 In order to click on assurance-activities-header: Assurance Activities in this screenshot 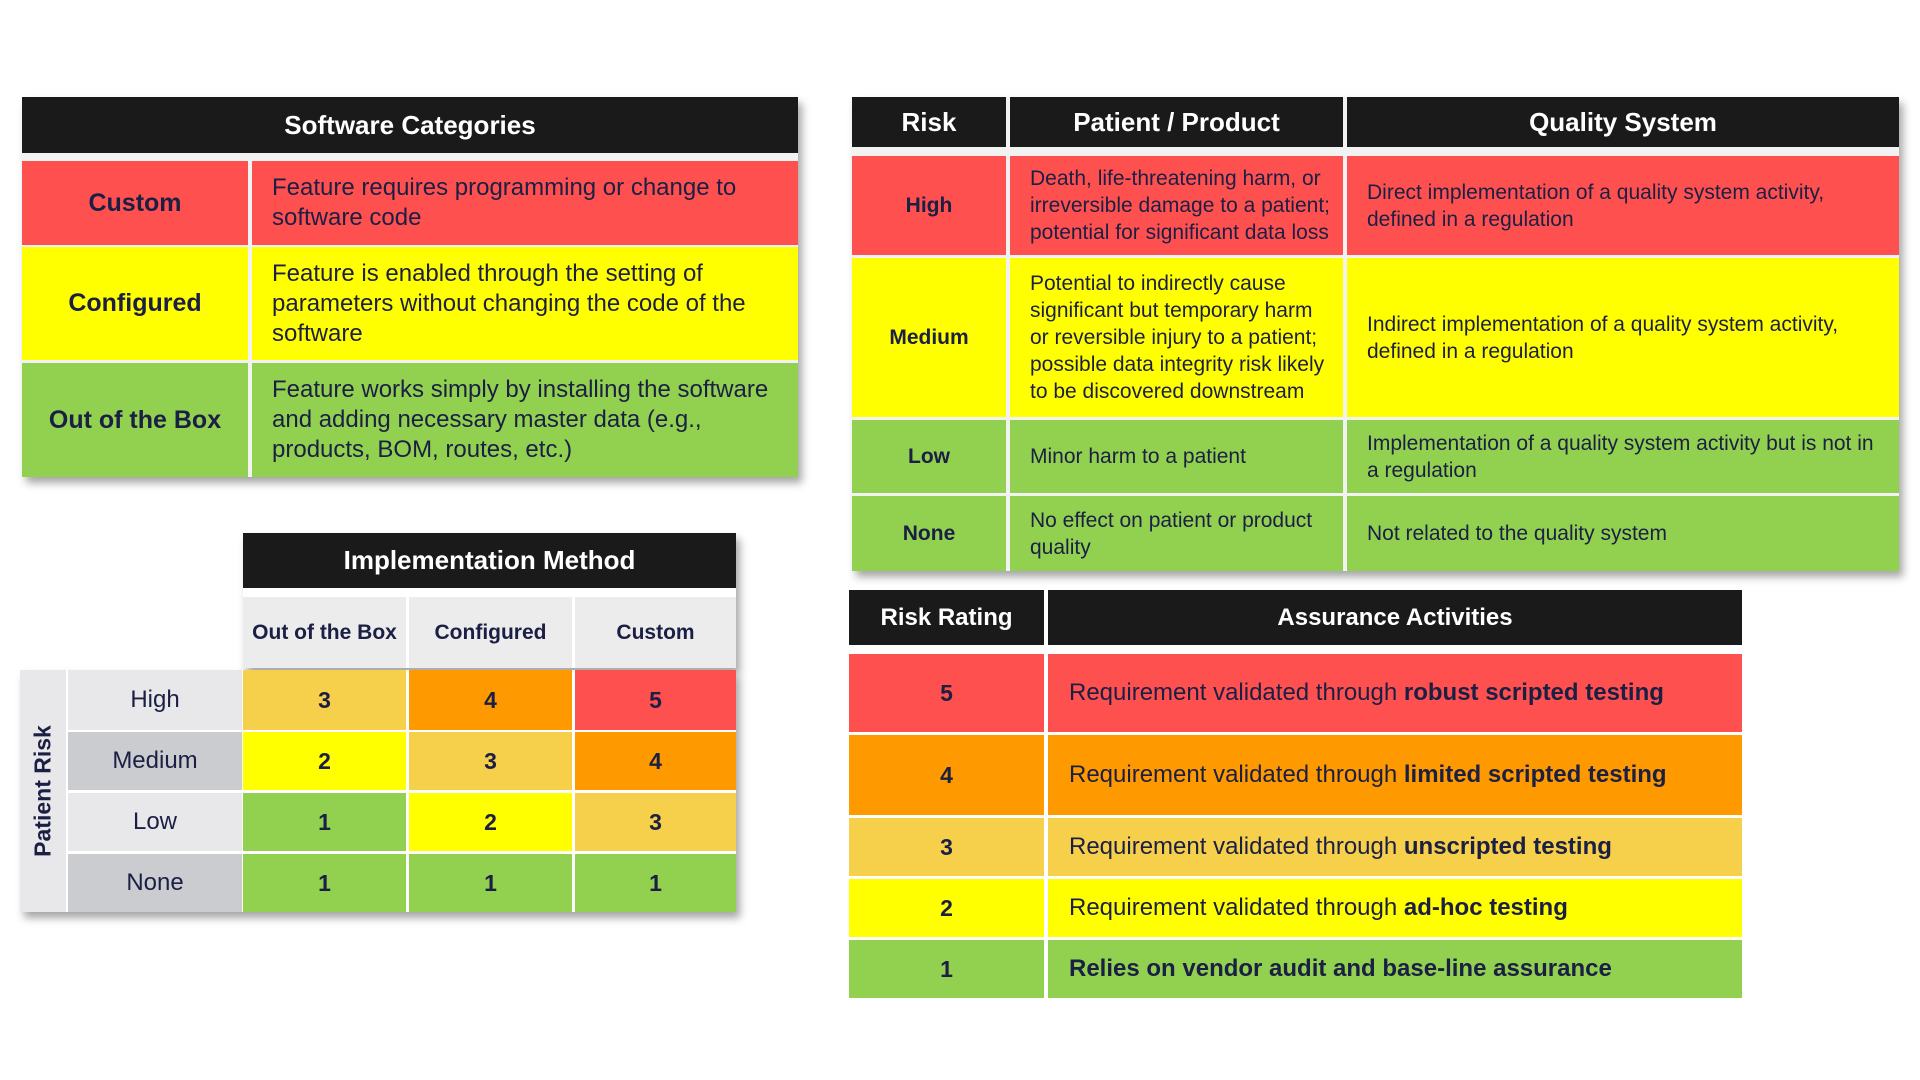, I will do `click(1395, 617)`.